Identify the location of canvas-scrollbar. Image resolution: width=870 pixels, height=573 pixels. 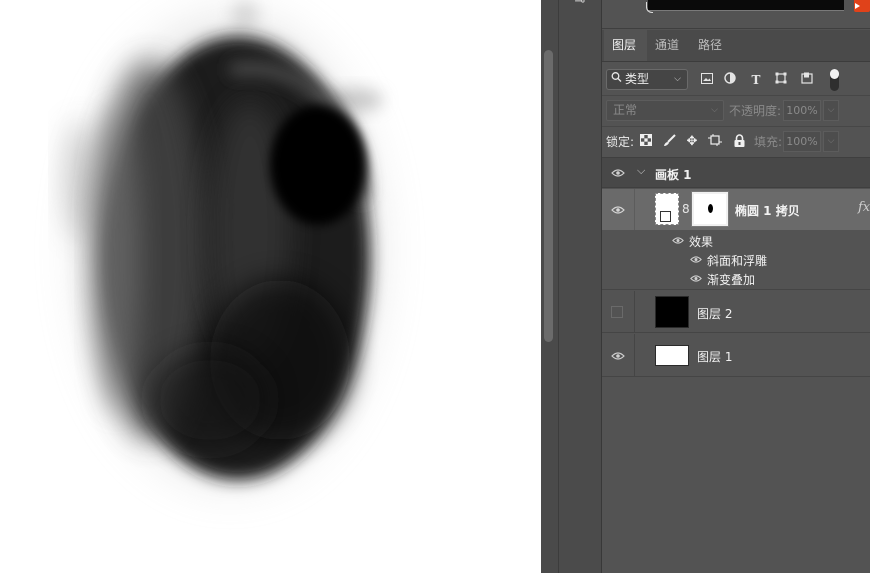
(550, 286).